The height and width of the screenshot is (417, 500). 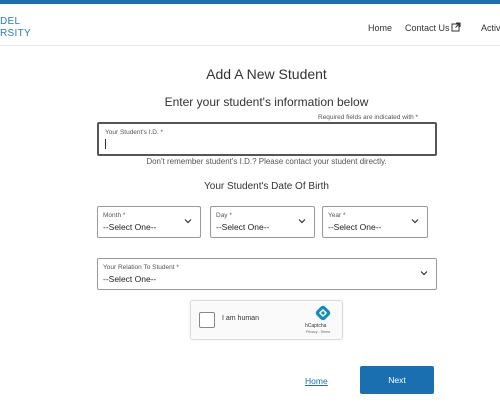 I want to click on day-label: Day *, so click(x=224, y=215).